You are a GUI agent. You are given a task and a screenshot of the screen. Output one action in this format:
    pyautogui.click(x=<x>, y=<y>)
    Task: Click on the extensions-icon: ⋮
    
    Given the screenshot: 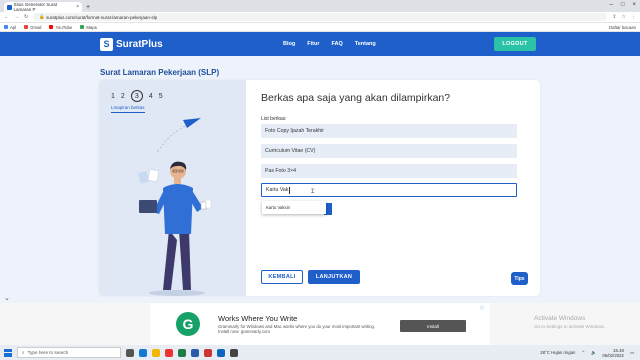 What is the action you would take?
    pyautogui.click(x=633, y=17)
    